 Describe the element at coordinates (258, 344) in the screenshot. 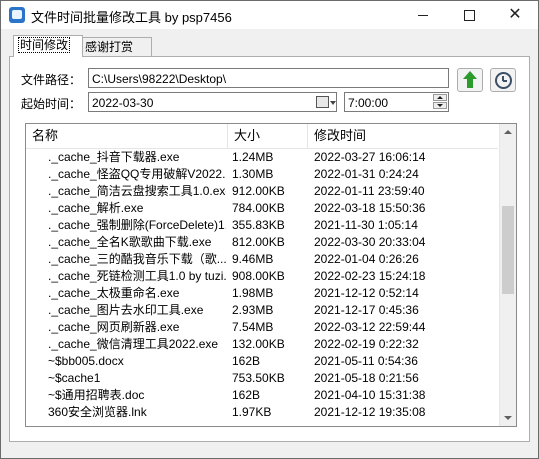

I see `file-size-cell: 132.00KB` at that location.